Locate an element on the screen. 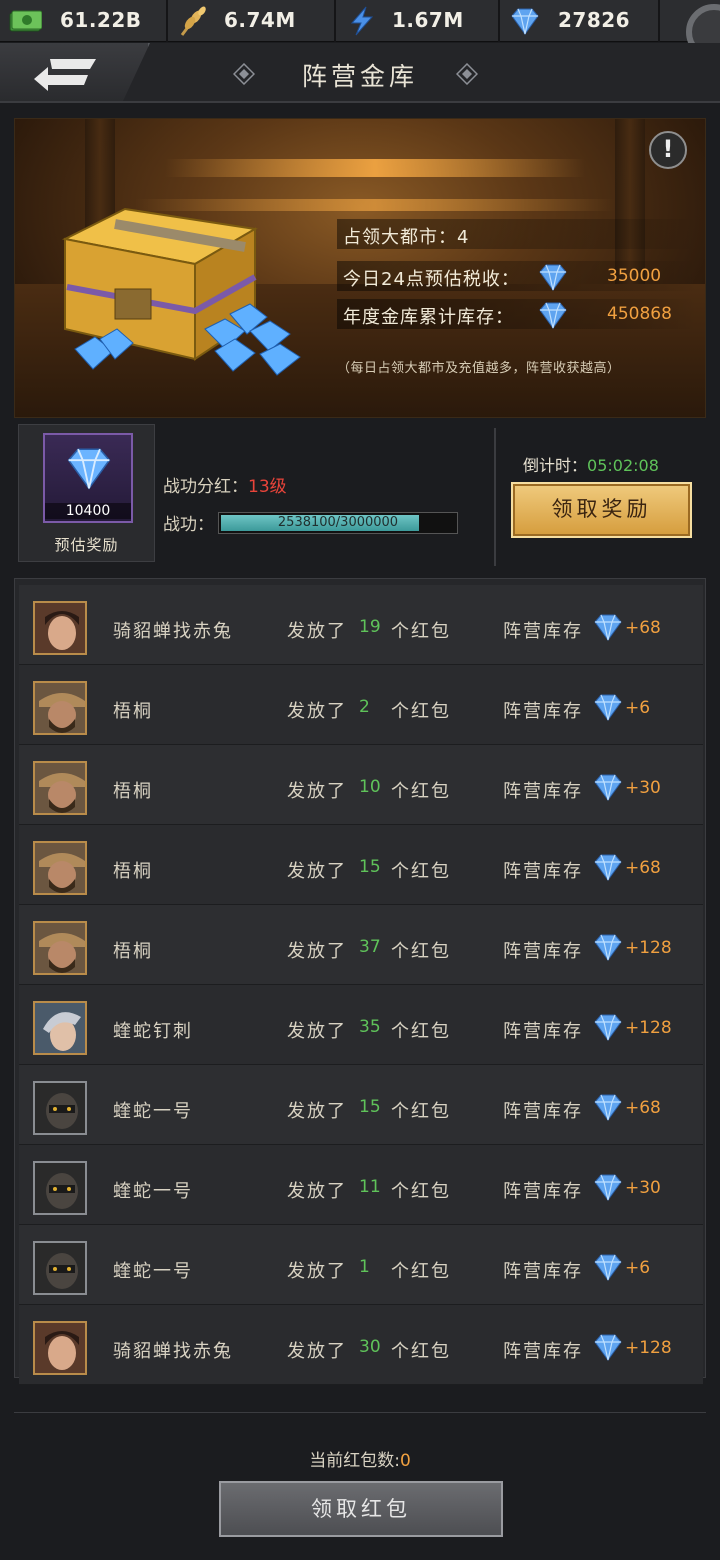 The width and height of the screenshot is (720, 1560). cash-value: 61.22B is located at coordinates (101, 20).